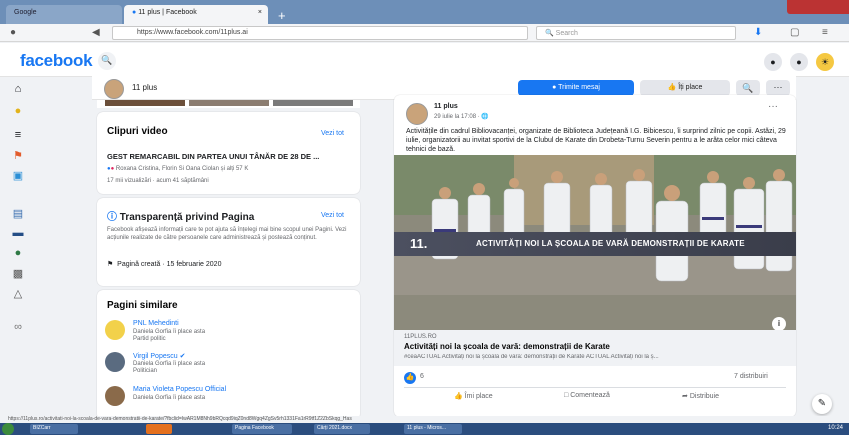  Describe the element at coordinates (64, 14) in the screenshot. I see `tab-google: Google` at that location.